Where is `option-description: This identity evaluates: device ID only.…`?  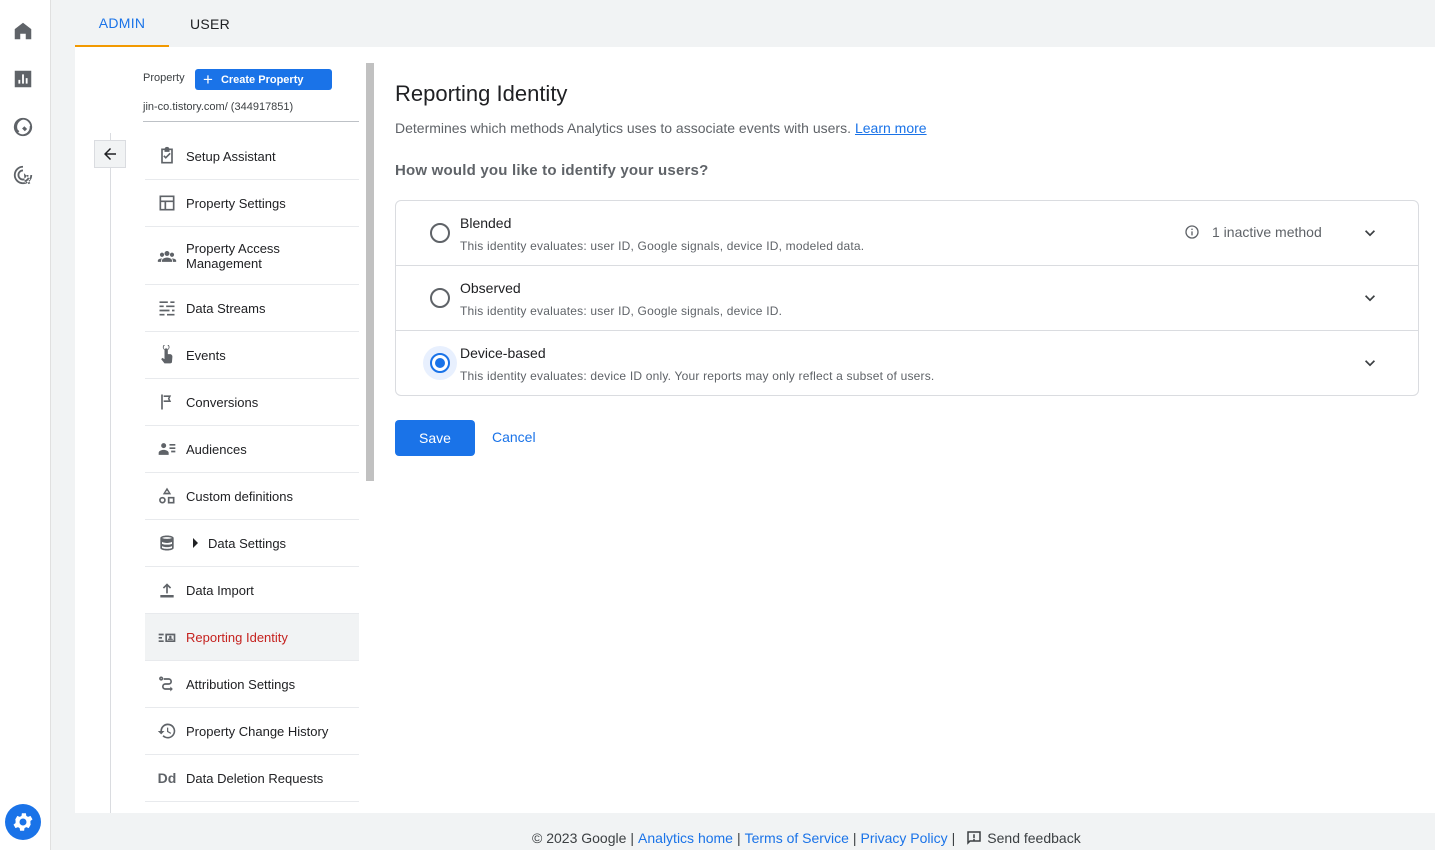
option-description: This identity evaluates: device ID only.… is located at coordinates (697, 376).